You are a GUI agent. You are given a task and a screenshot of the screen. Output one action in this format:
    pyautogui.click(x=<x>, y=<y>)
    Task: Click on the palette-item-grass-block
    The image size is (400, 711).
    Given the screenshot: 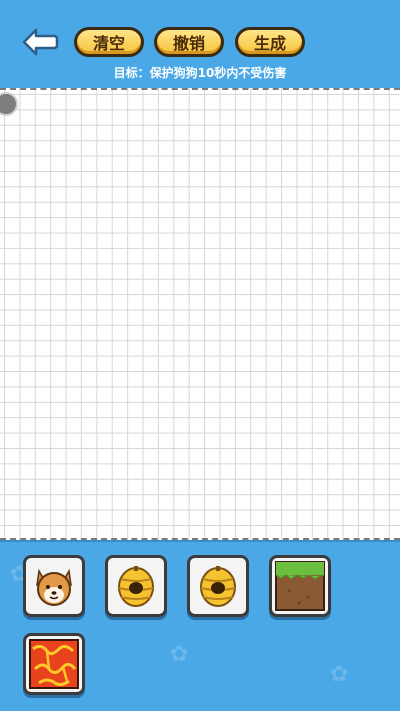 What is the action you would take?
    pyautogui.click(x=300, y=586)
    